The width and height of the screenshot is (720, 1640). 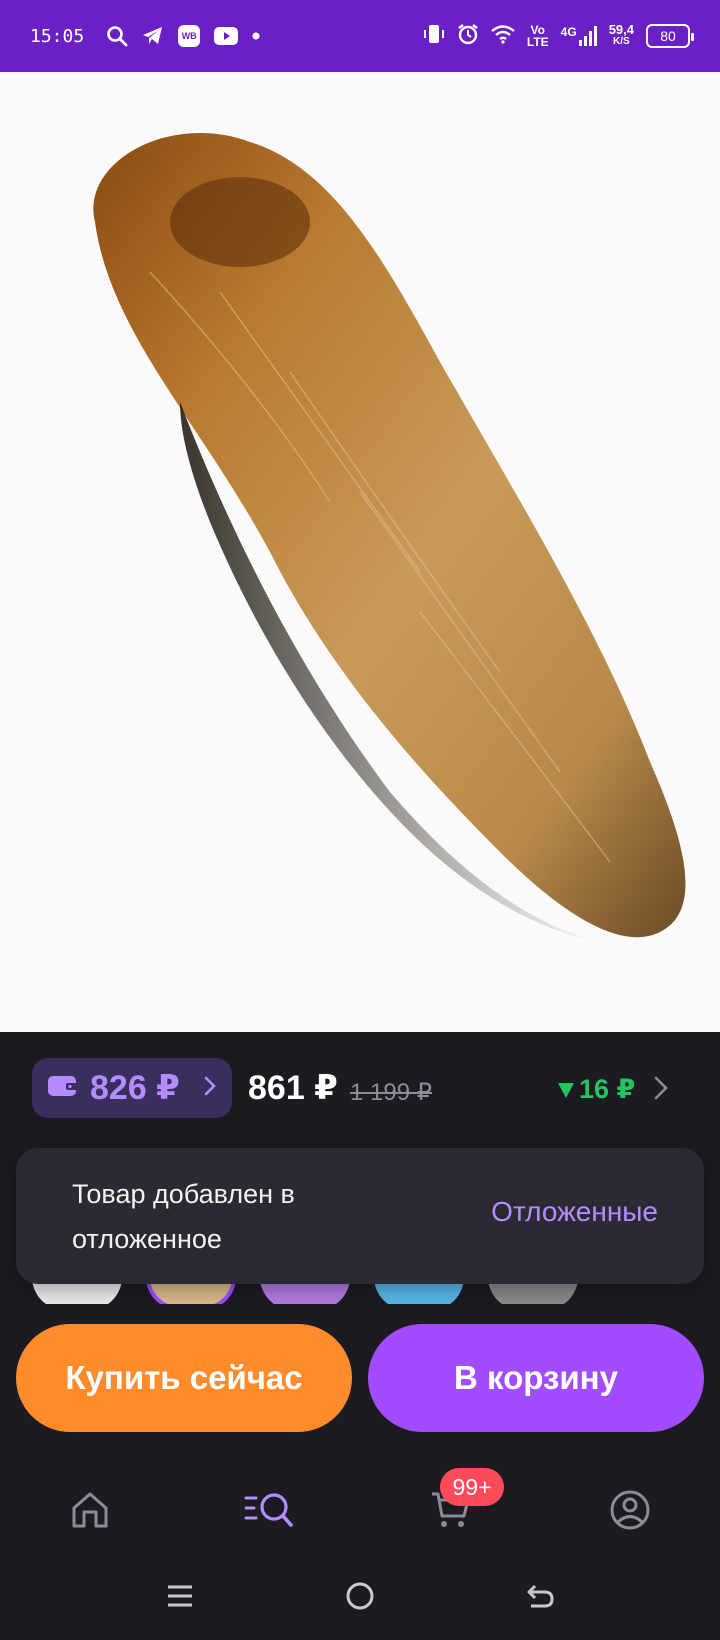 I want to click on network-type: 4G, so click(x=568, y=32).